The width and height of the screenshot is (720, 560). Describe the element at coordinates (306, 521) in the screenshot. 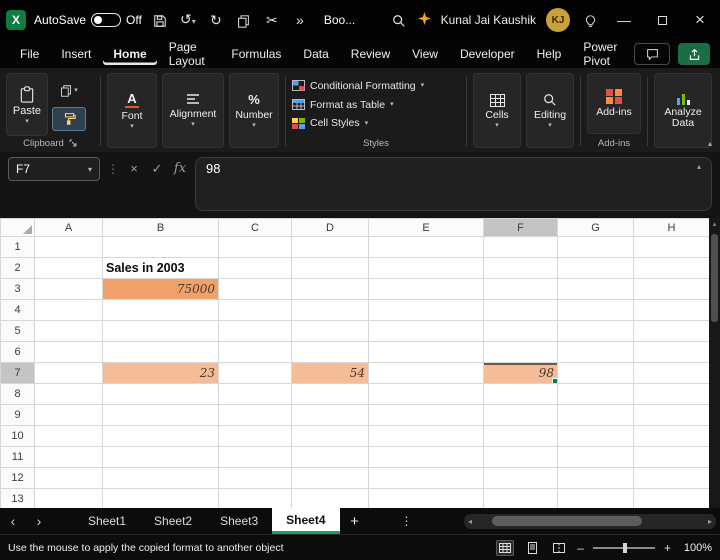

I see `sheet-tab-sheet4: Sheet4` at that location.